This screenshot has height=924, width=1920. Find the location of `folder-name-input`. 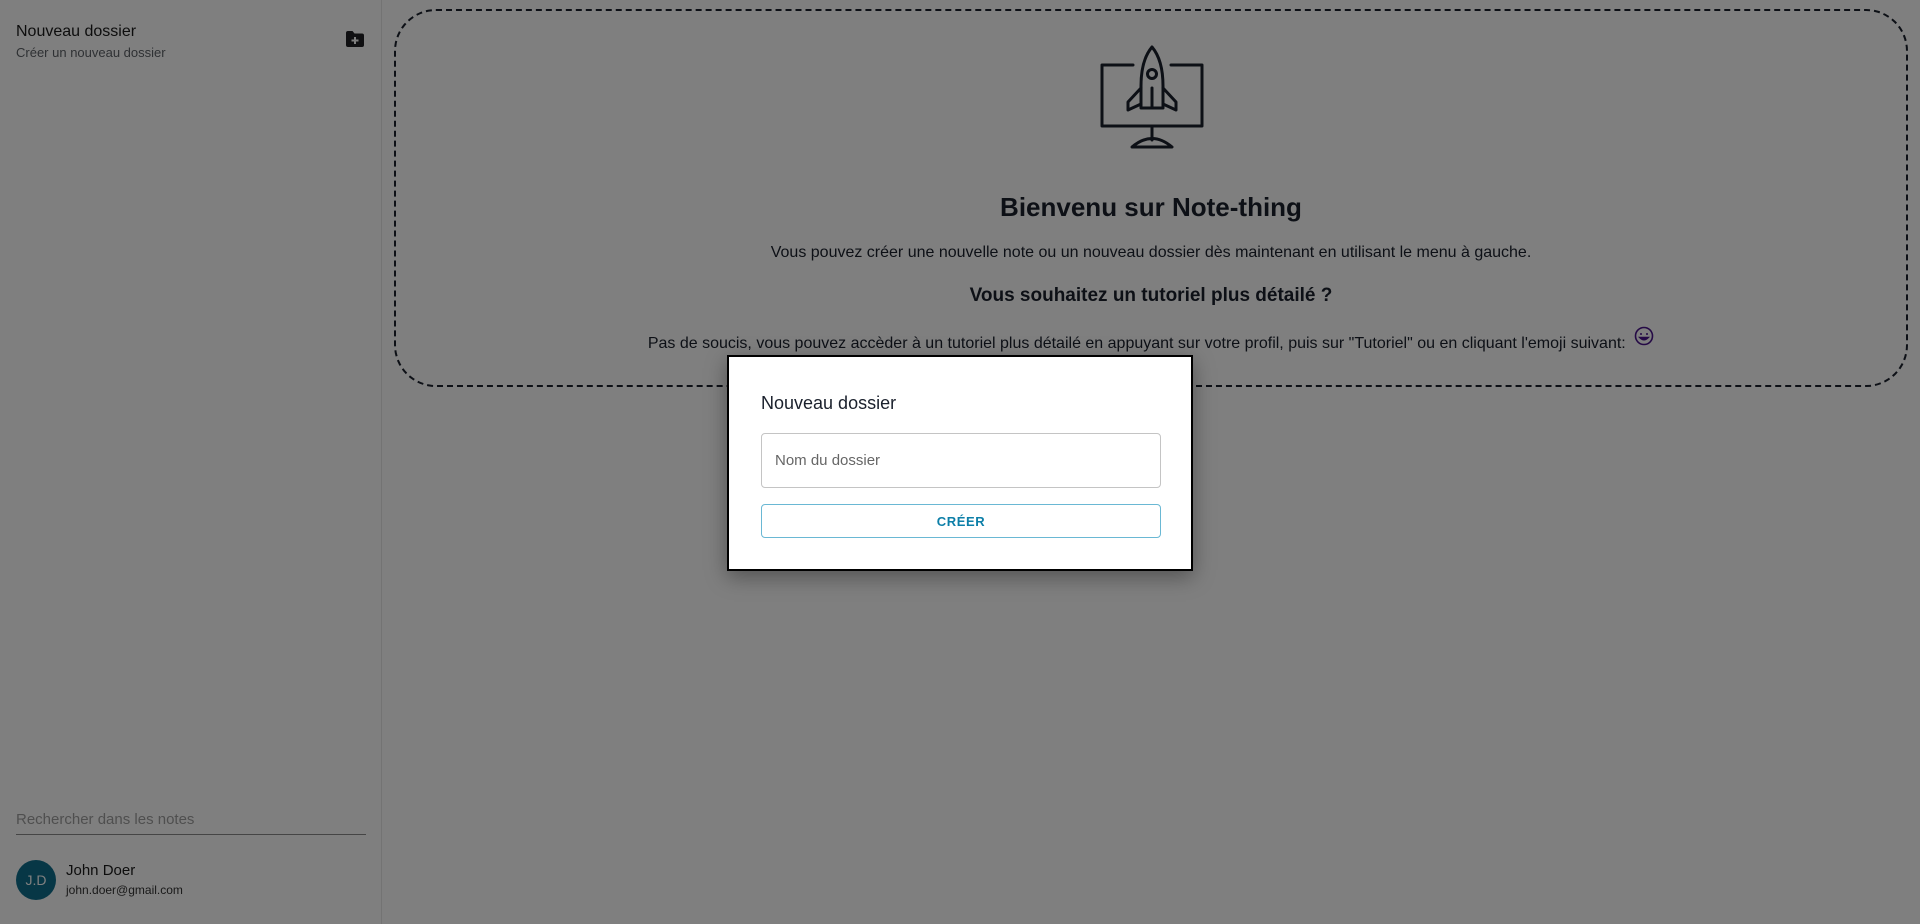

folder-name-input is located at coordinates (961, 460).